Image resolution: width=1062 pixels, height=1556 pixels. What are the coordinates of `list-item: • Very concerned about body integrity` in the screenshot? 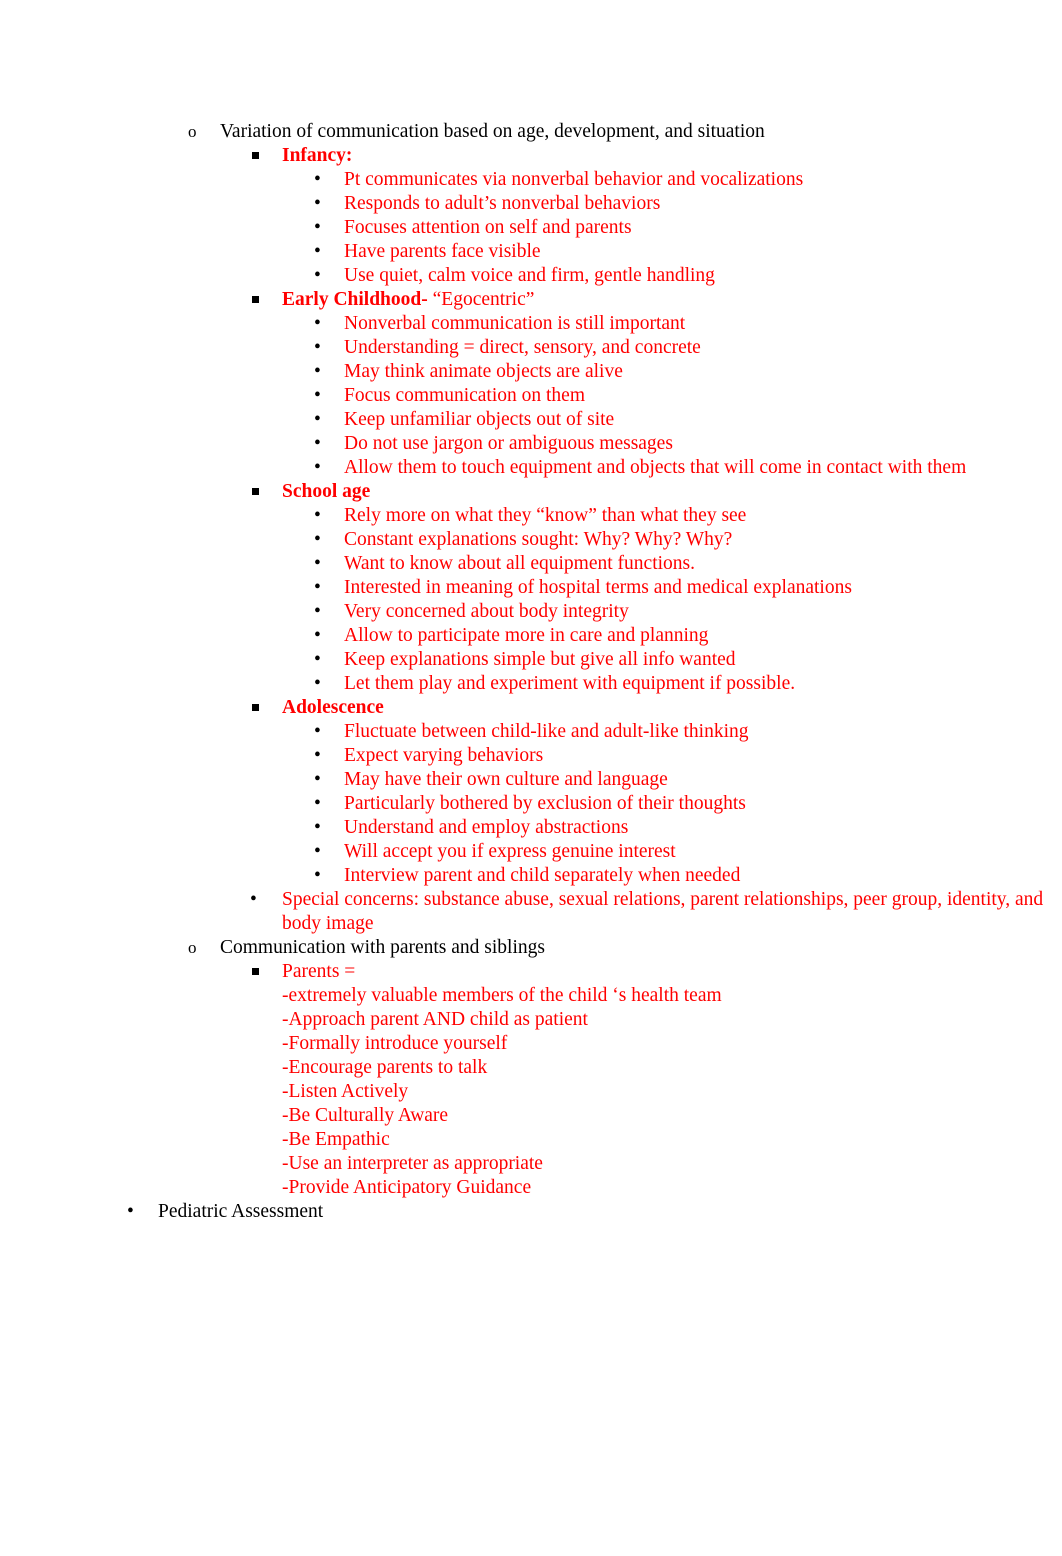 It's located at (531, 612).